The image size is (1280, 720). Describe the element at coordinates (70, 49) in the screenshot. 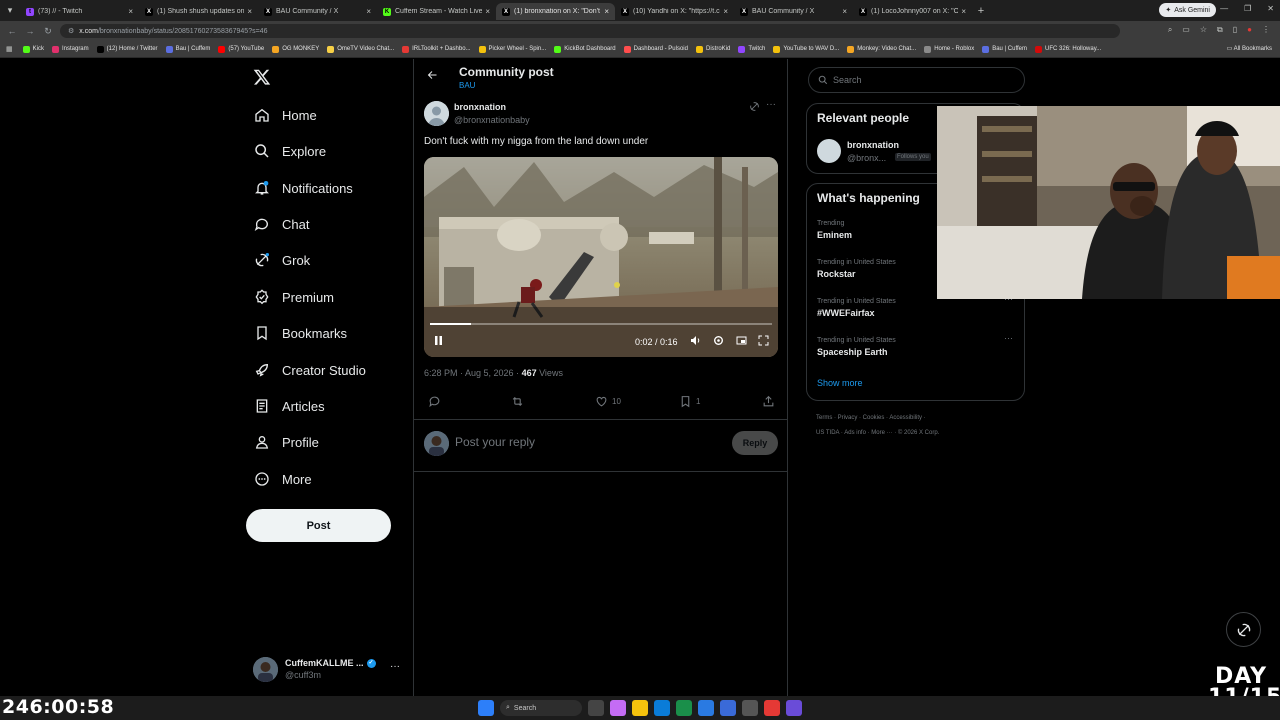

I see `bookmark-item: Instagram` at that location.